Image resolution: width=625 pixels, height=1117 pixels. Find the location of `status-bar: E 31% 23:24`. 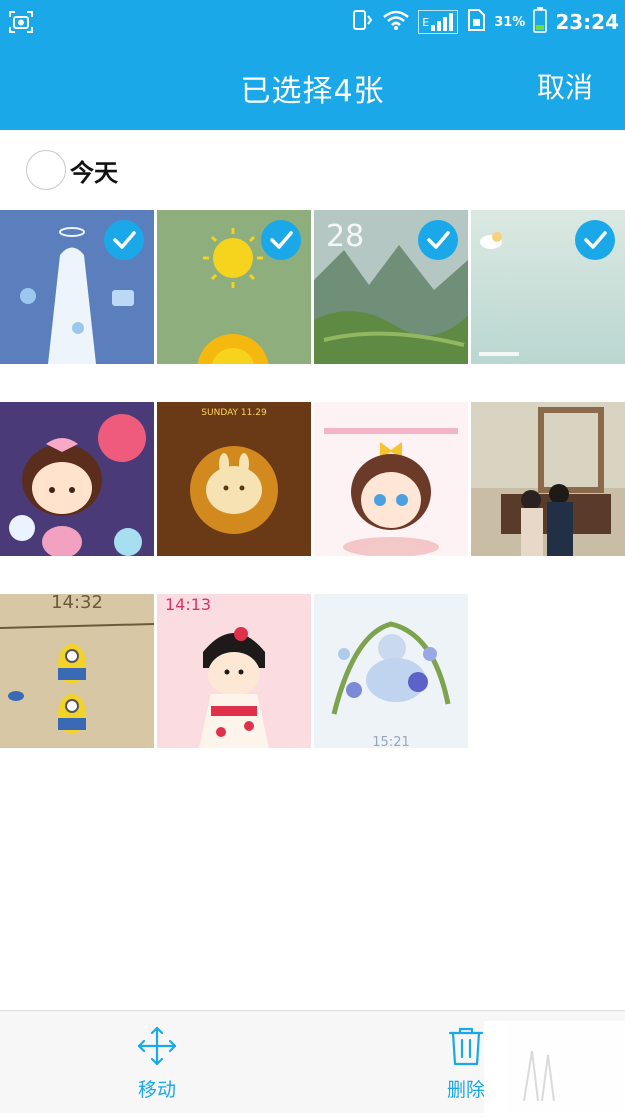

status-bar: E 31% 23:24 is located at coordinates (312, 22).